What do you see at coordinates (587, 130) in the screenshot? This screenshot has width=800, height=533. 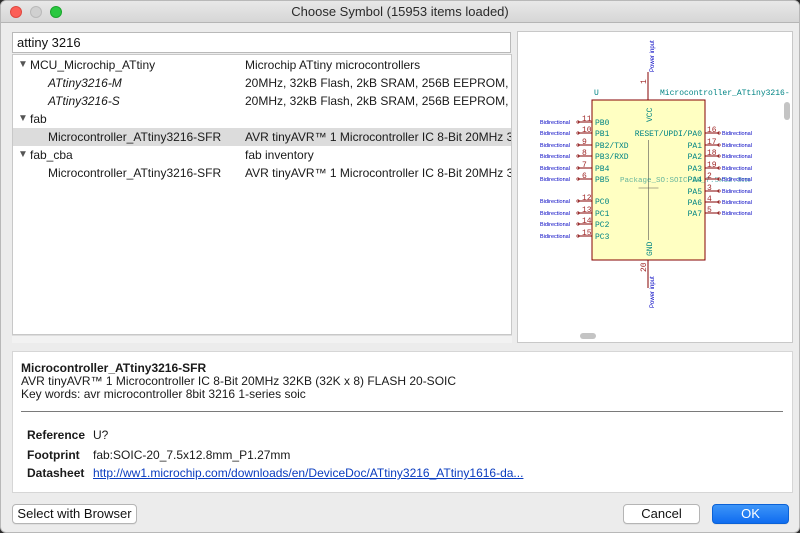 I see `left-pin-number: 10` at bounding box center [587, 130].